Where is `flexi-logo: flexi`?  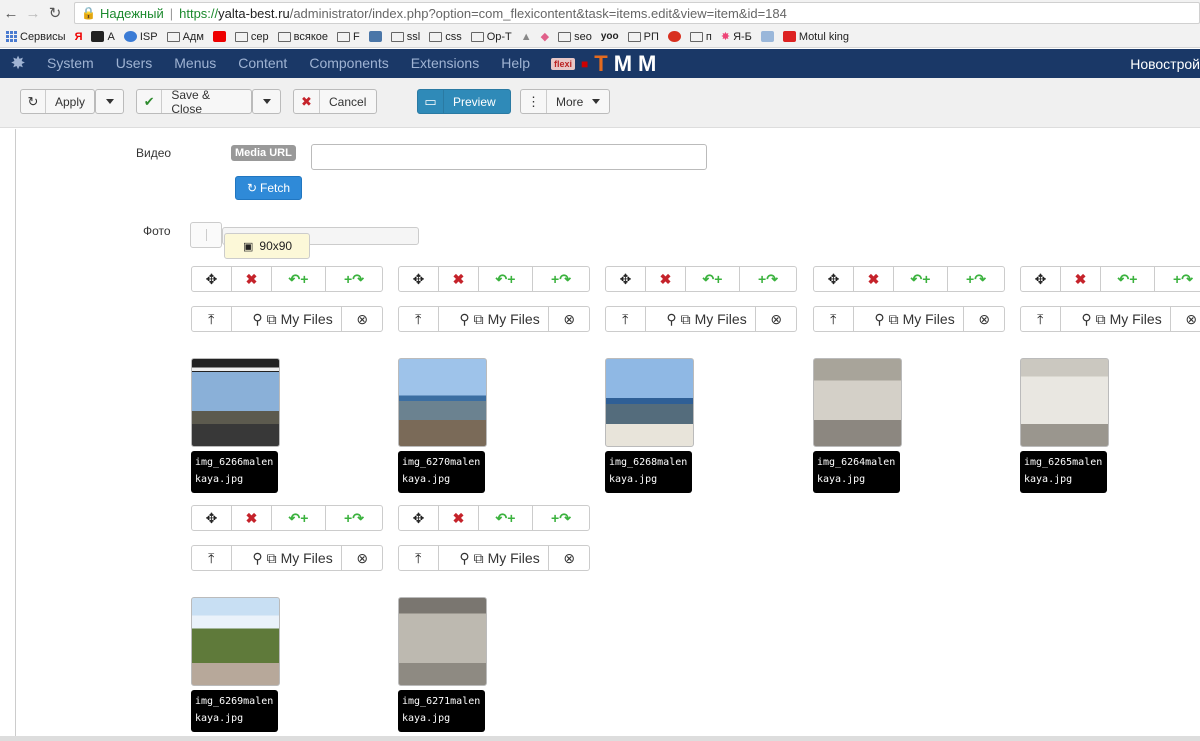 flexi-logo: flexi is located at coordinates (563, 63).